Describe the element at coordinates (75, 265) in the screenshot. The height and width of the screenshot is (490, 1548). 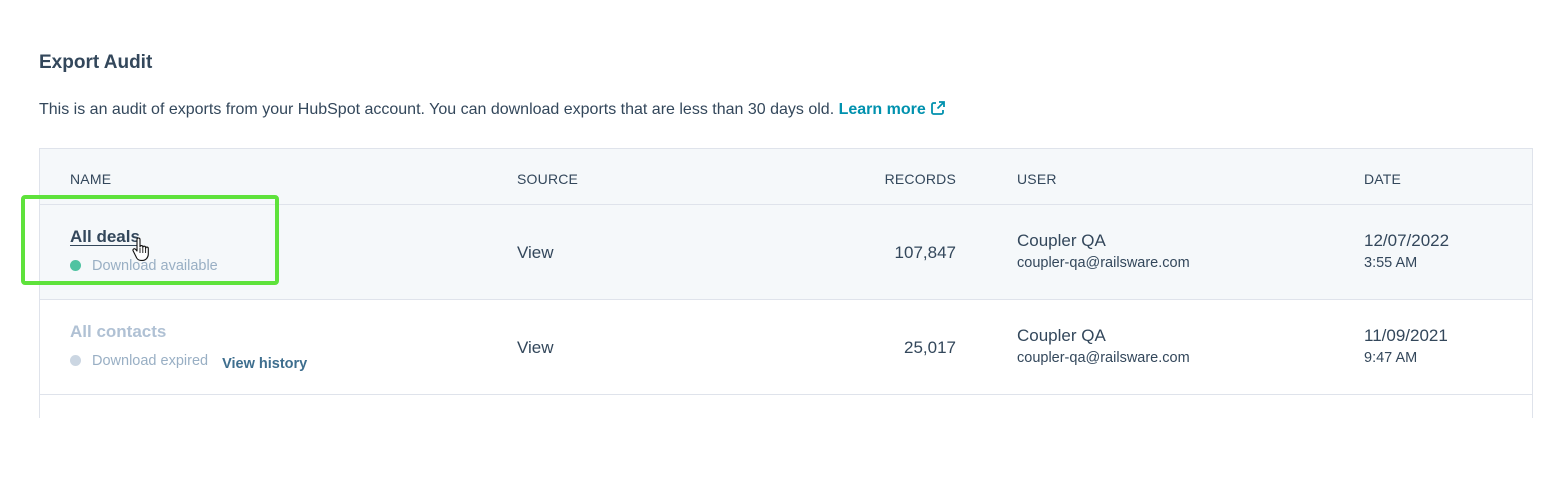
I see `status-dot-available` at that location.